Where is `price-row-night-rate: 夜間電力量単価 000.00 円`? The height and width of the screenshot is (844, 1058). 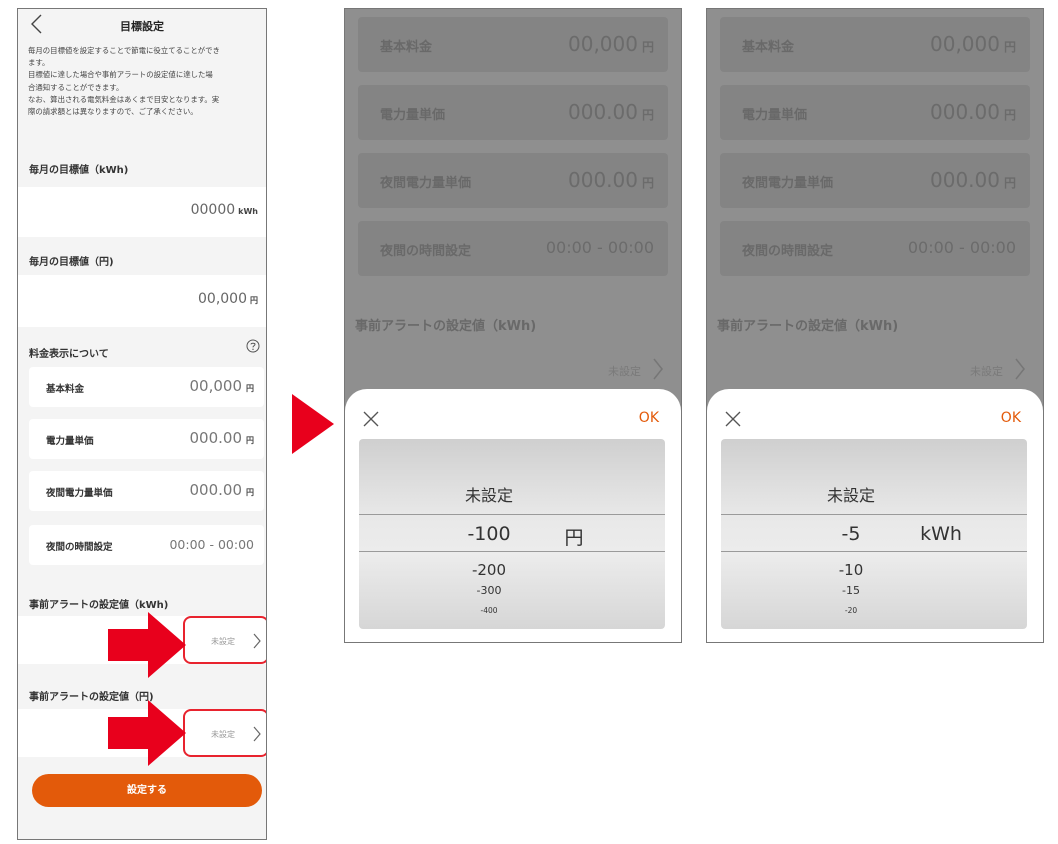
price-row-night-rate: 夜間電力量単価 000.00 円 is located at coordinates (146, 491).